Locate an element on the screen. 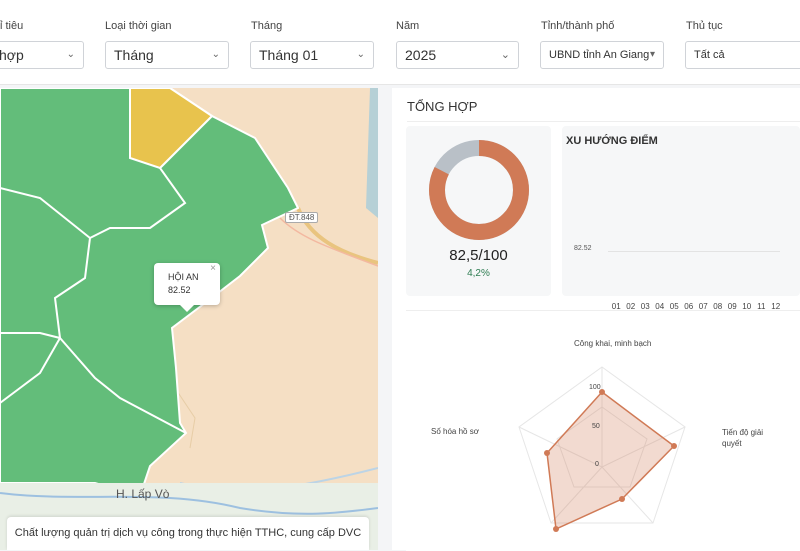 The width and height of the screenshot is (800, 551). tooltip-score-value: 82.52 is located at coordinates (179, 290).